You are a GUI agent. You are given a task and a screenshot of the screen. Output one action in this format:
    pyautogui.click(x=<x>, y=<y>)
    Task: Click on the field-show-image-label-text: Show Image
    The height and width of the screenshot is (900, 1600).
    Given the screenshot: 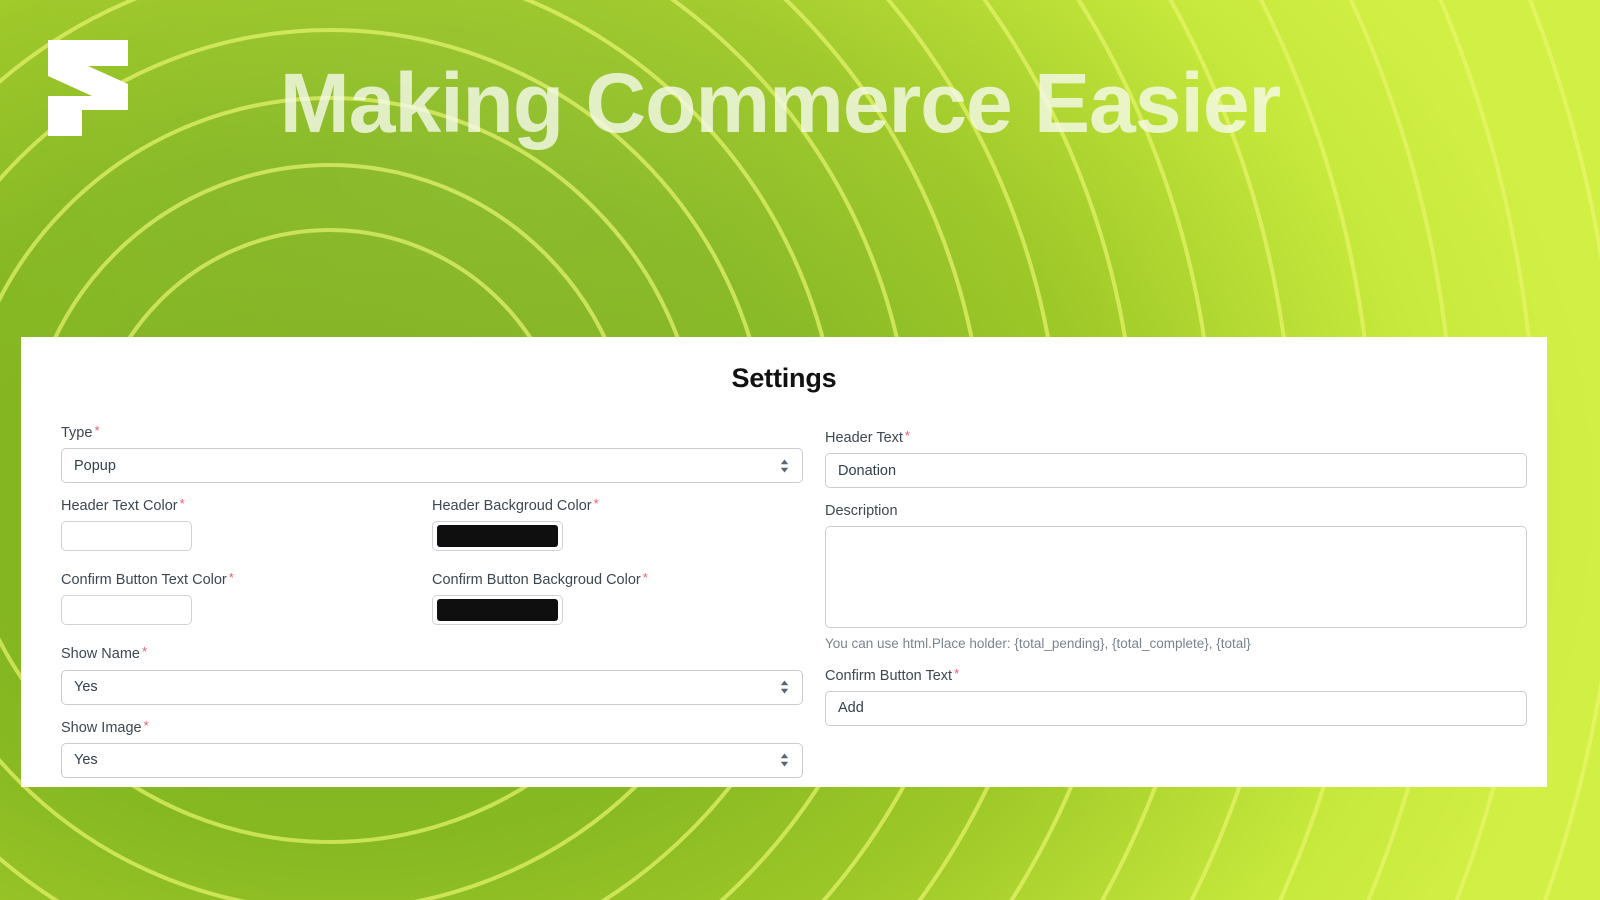 What is the action you would take?
    pyautogui.click(x=101, y=727)
    